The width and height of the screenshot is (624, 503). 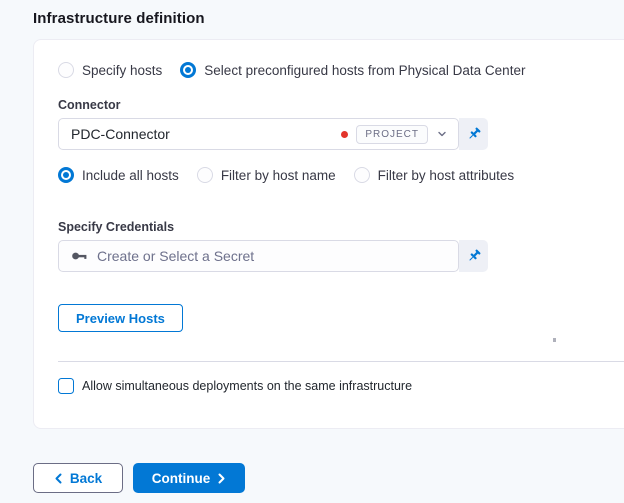 I want to click on connector-pin-button, so click(x=473, y=134).